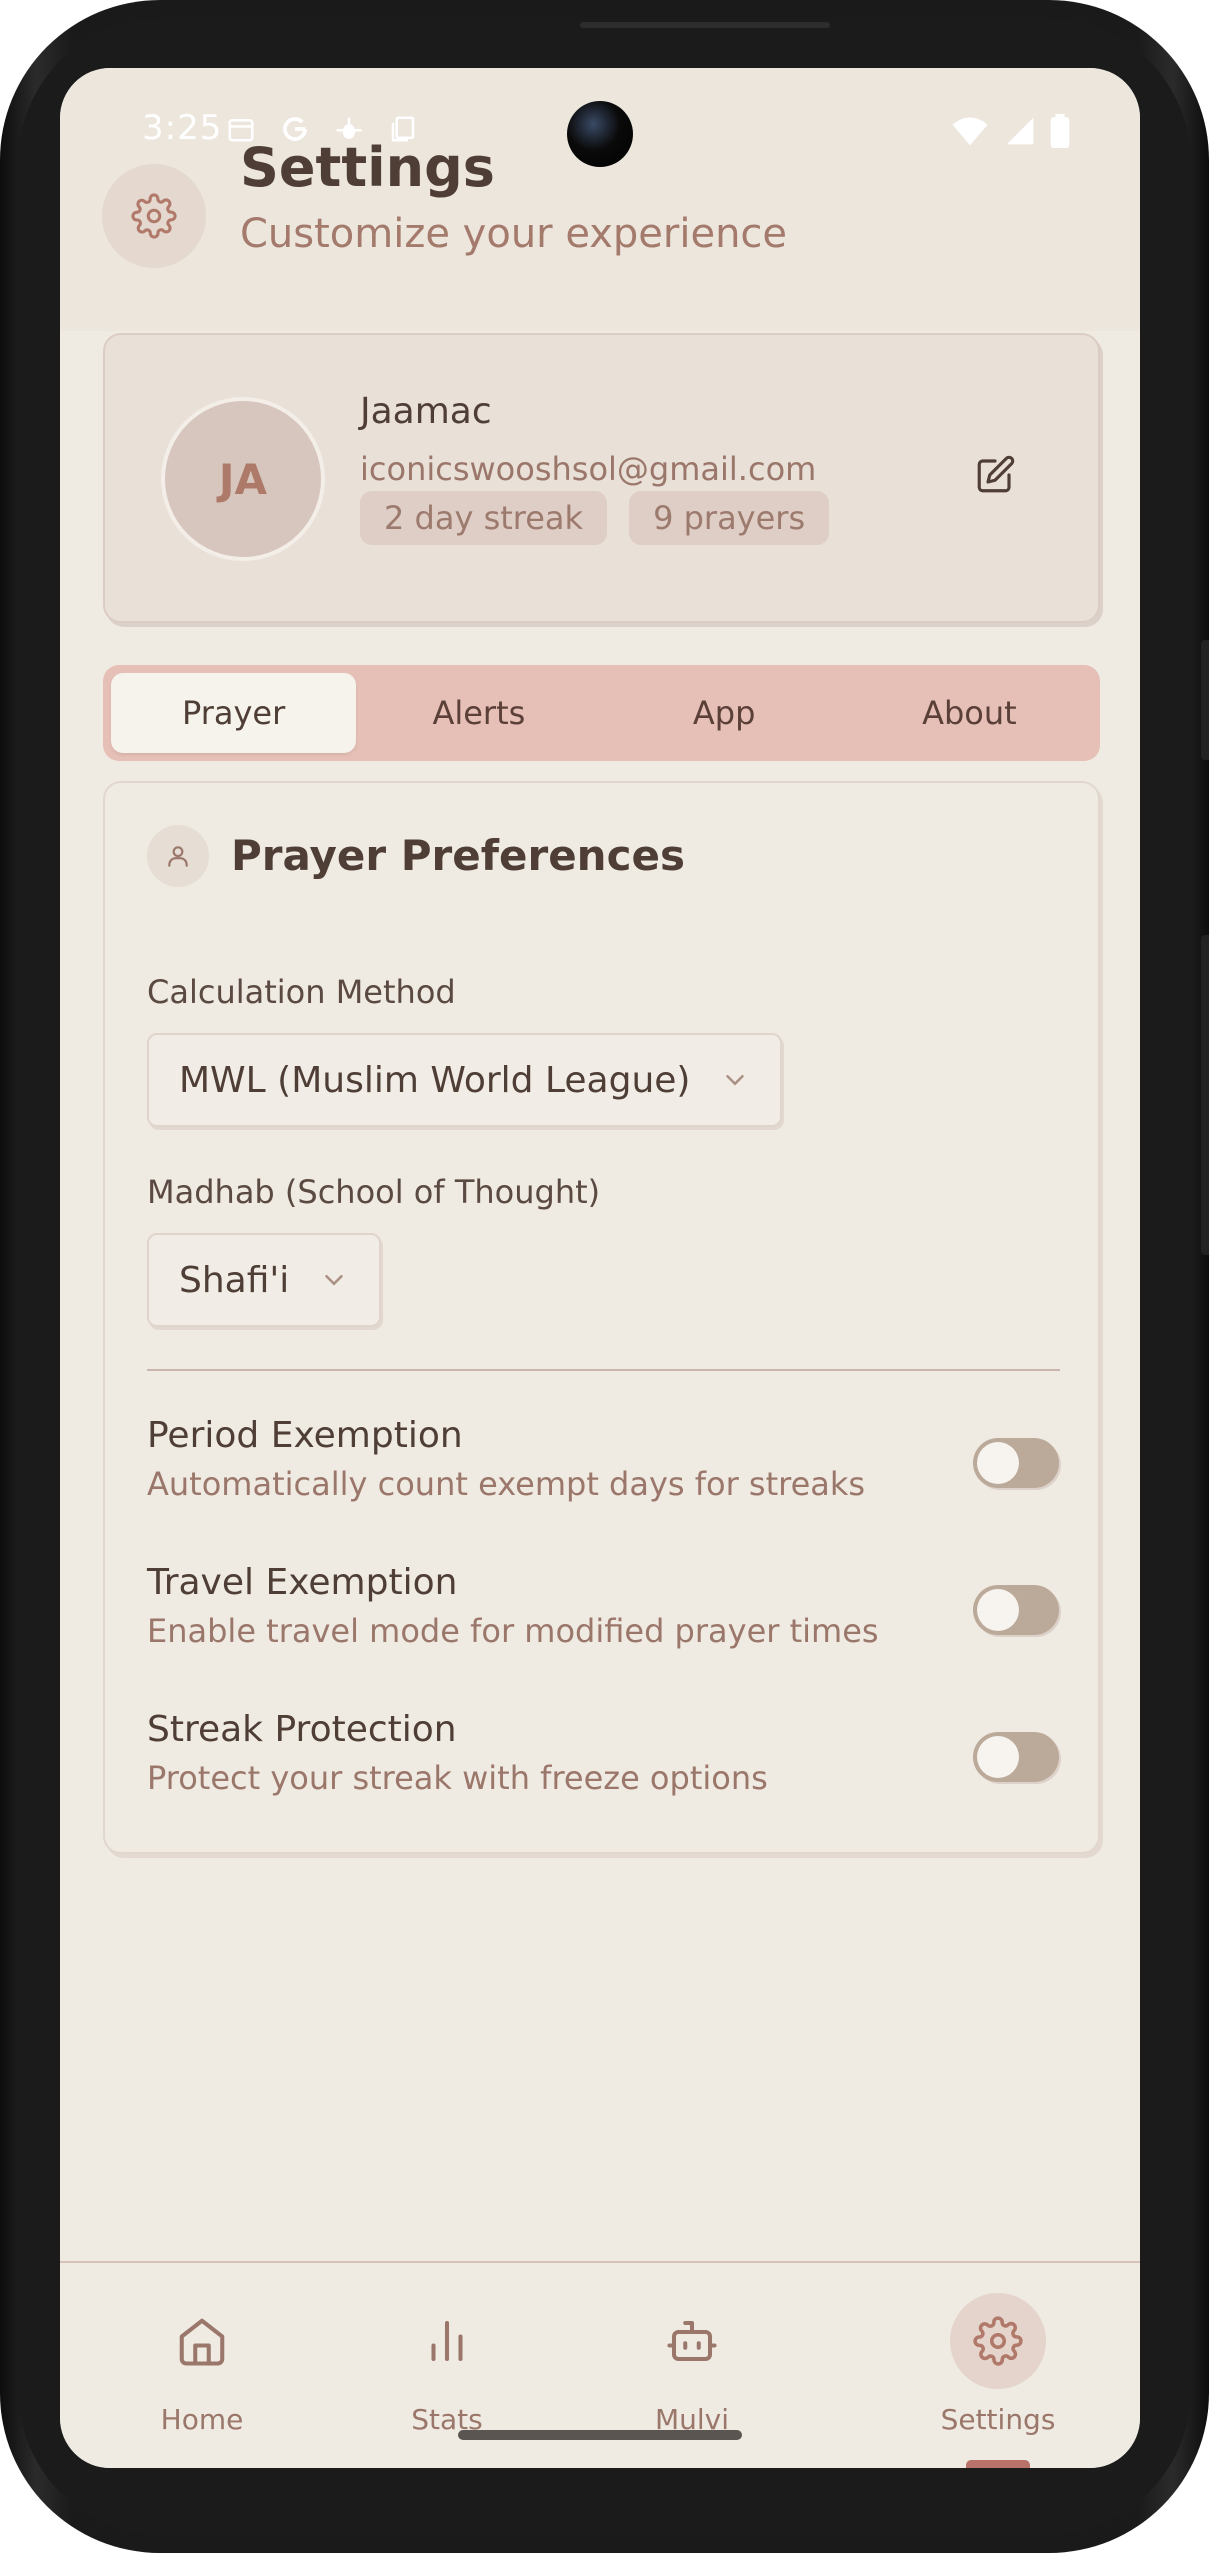 The image size is (1209, 2553). What do you see at coordinates (1060, 131) in the screenshot?
I see `battery-icon` at bounding box center [1060, 131].